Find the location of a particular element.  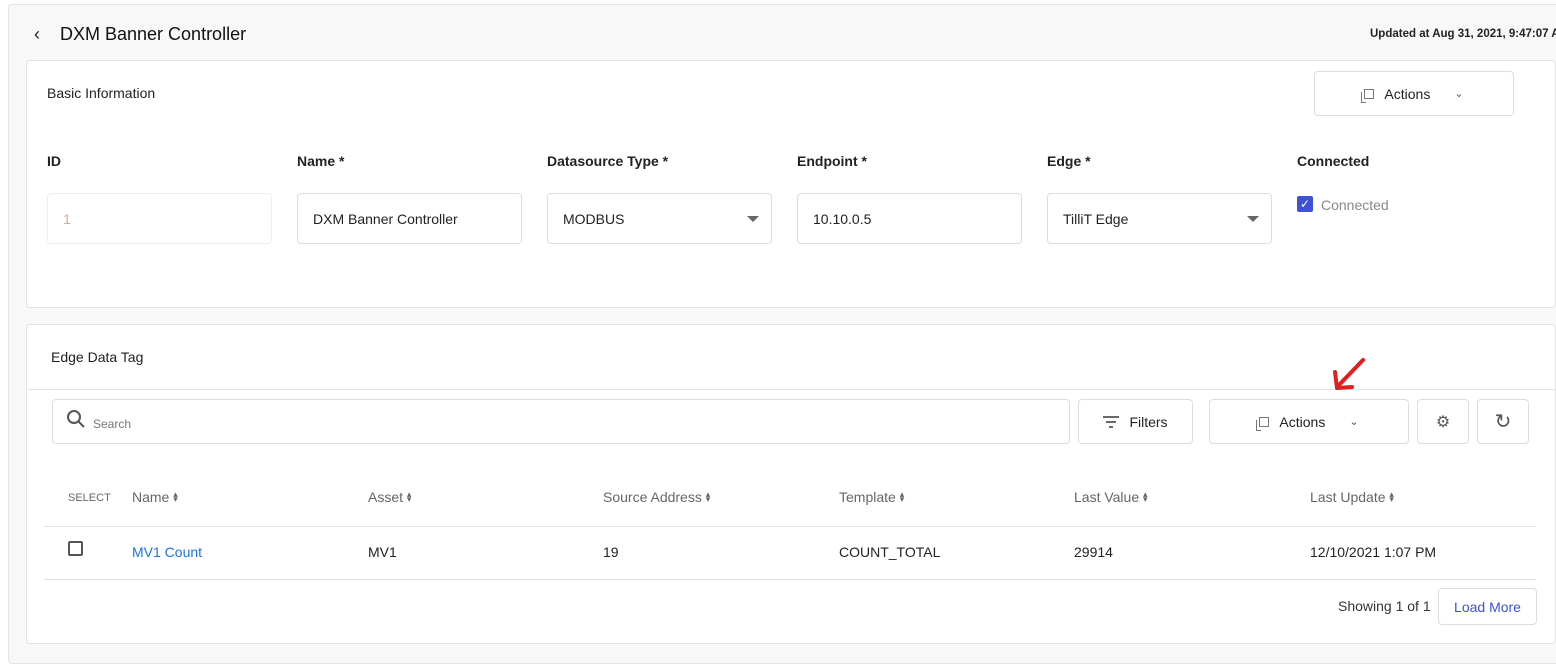

column-label: Template is located at coordinates (867, 497).